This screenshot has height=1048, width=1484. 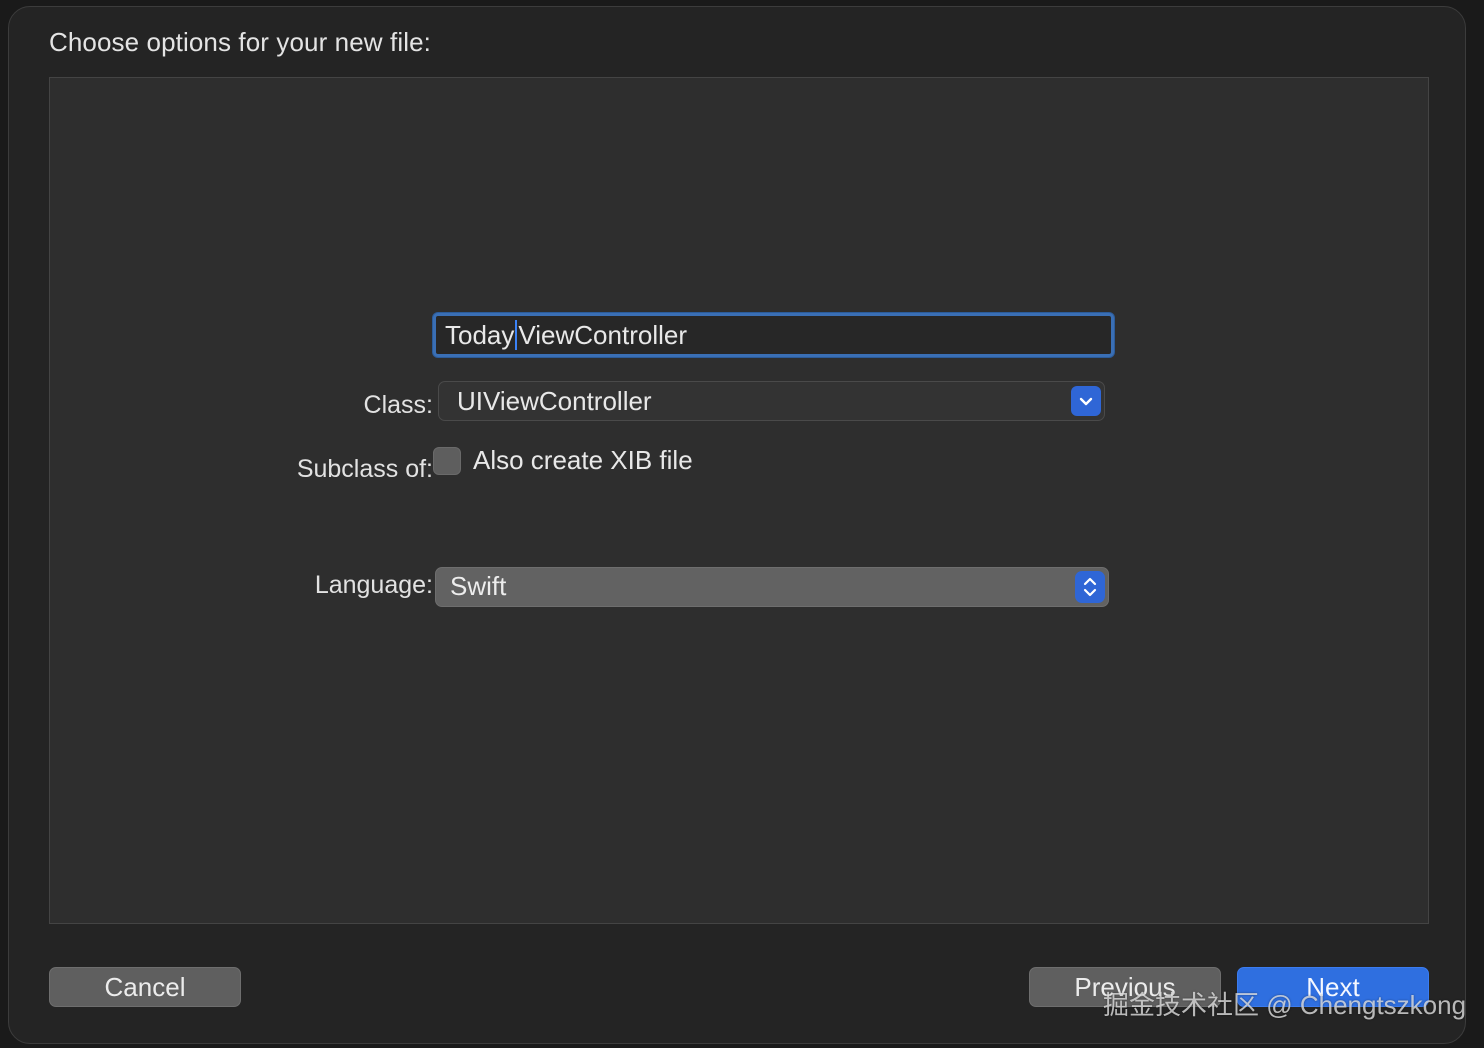 I want to click on subclass-value: UIViewController, so click(x=554, y=401).